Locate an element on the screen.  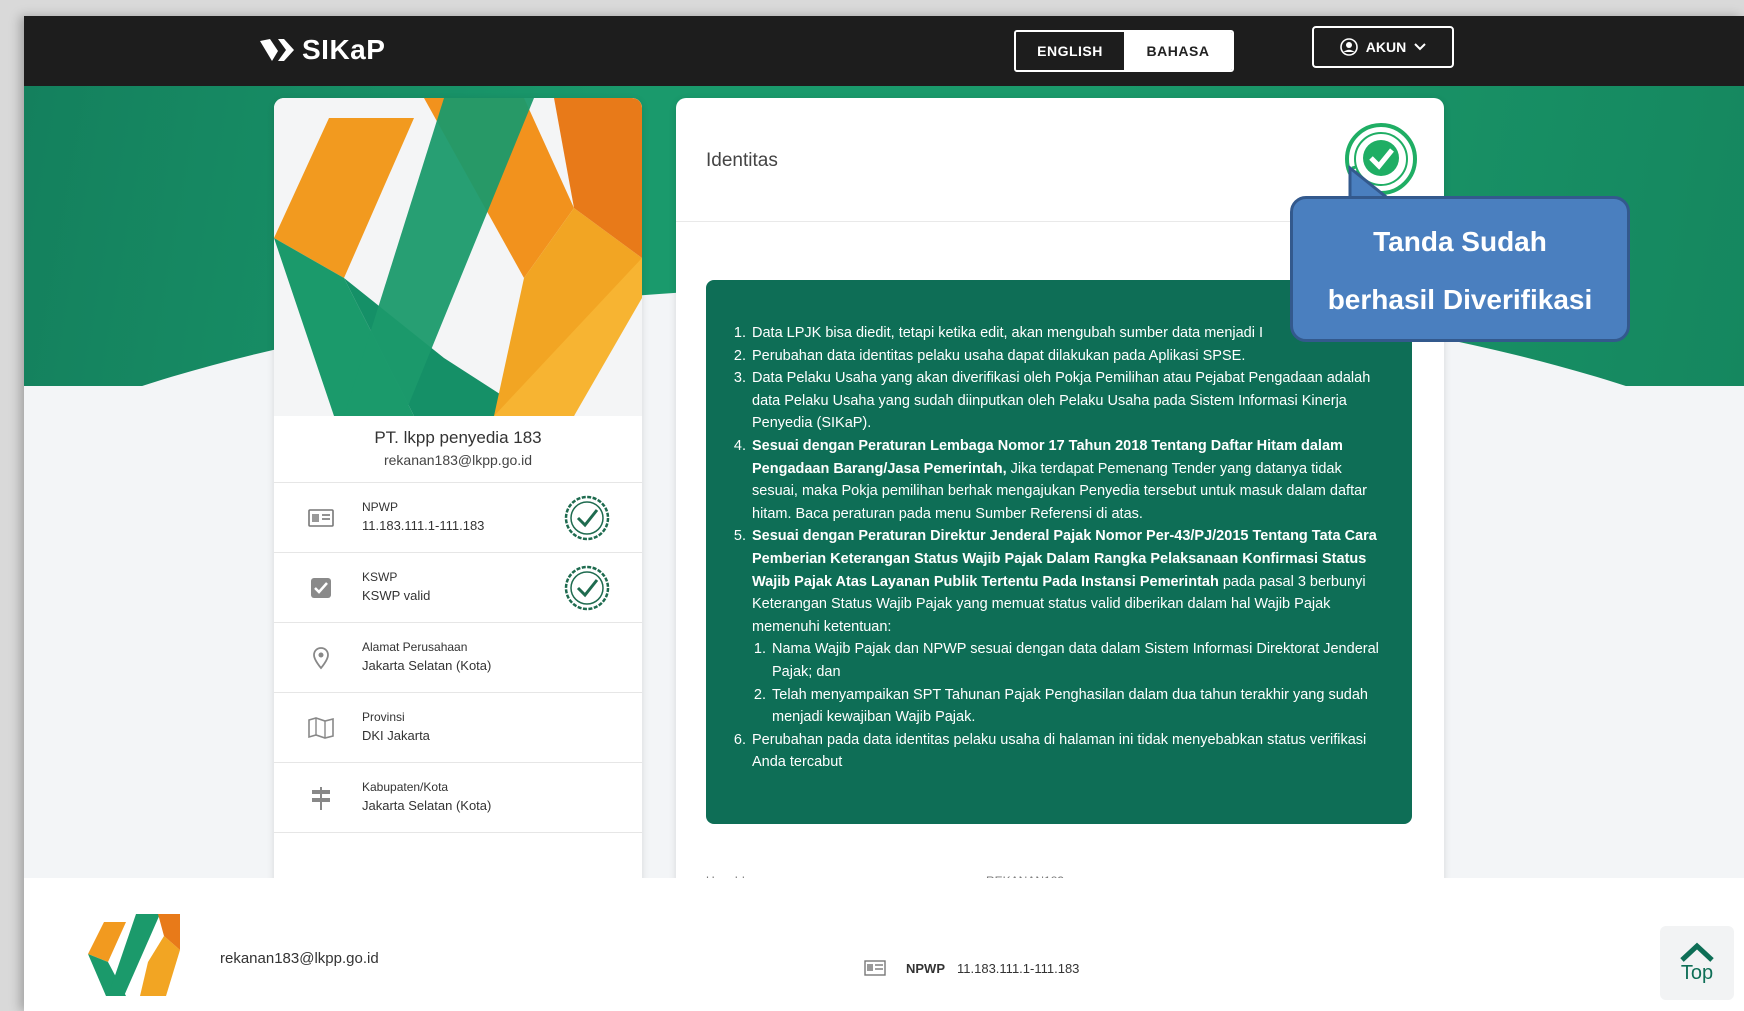
npwp-label: NPWP is located at coordinates (380, 507).